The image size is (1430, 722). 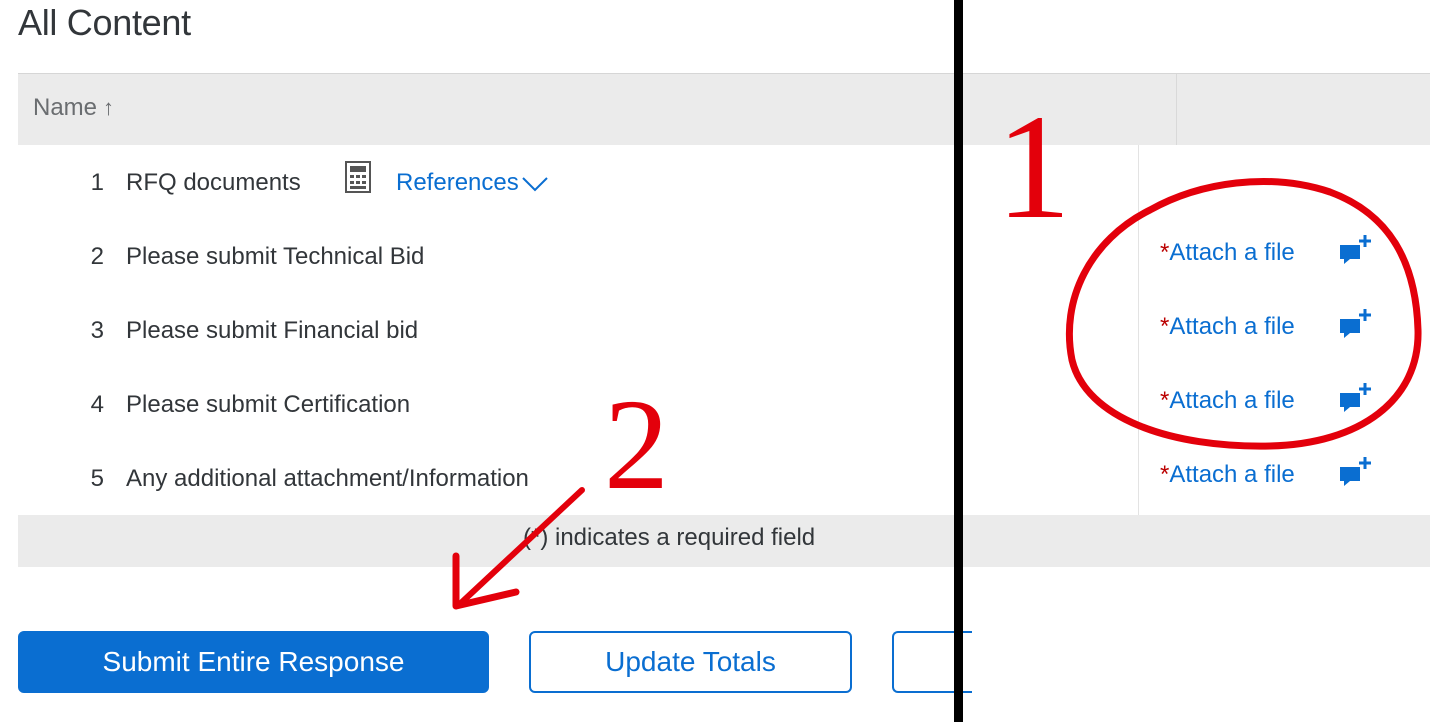 I want to click on references-label: References, so click(x=457, y=182).